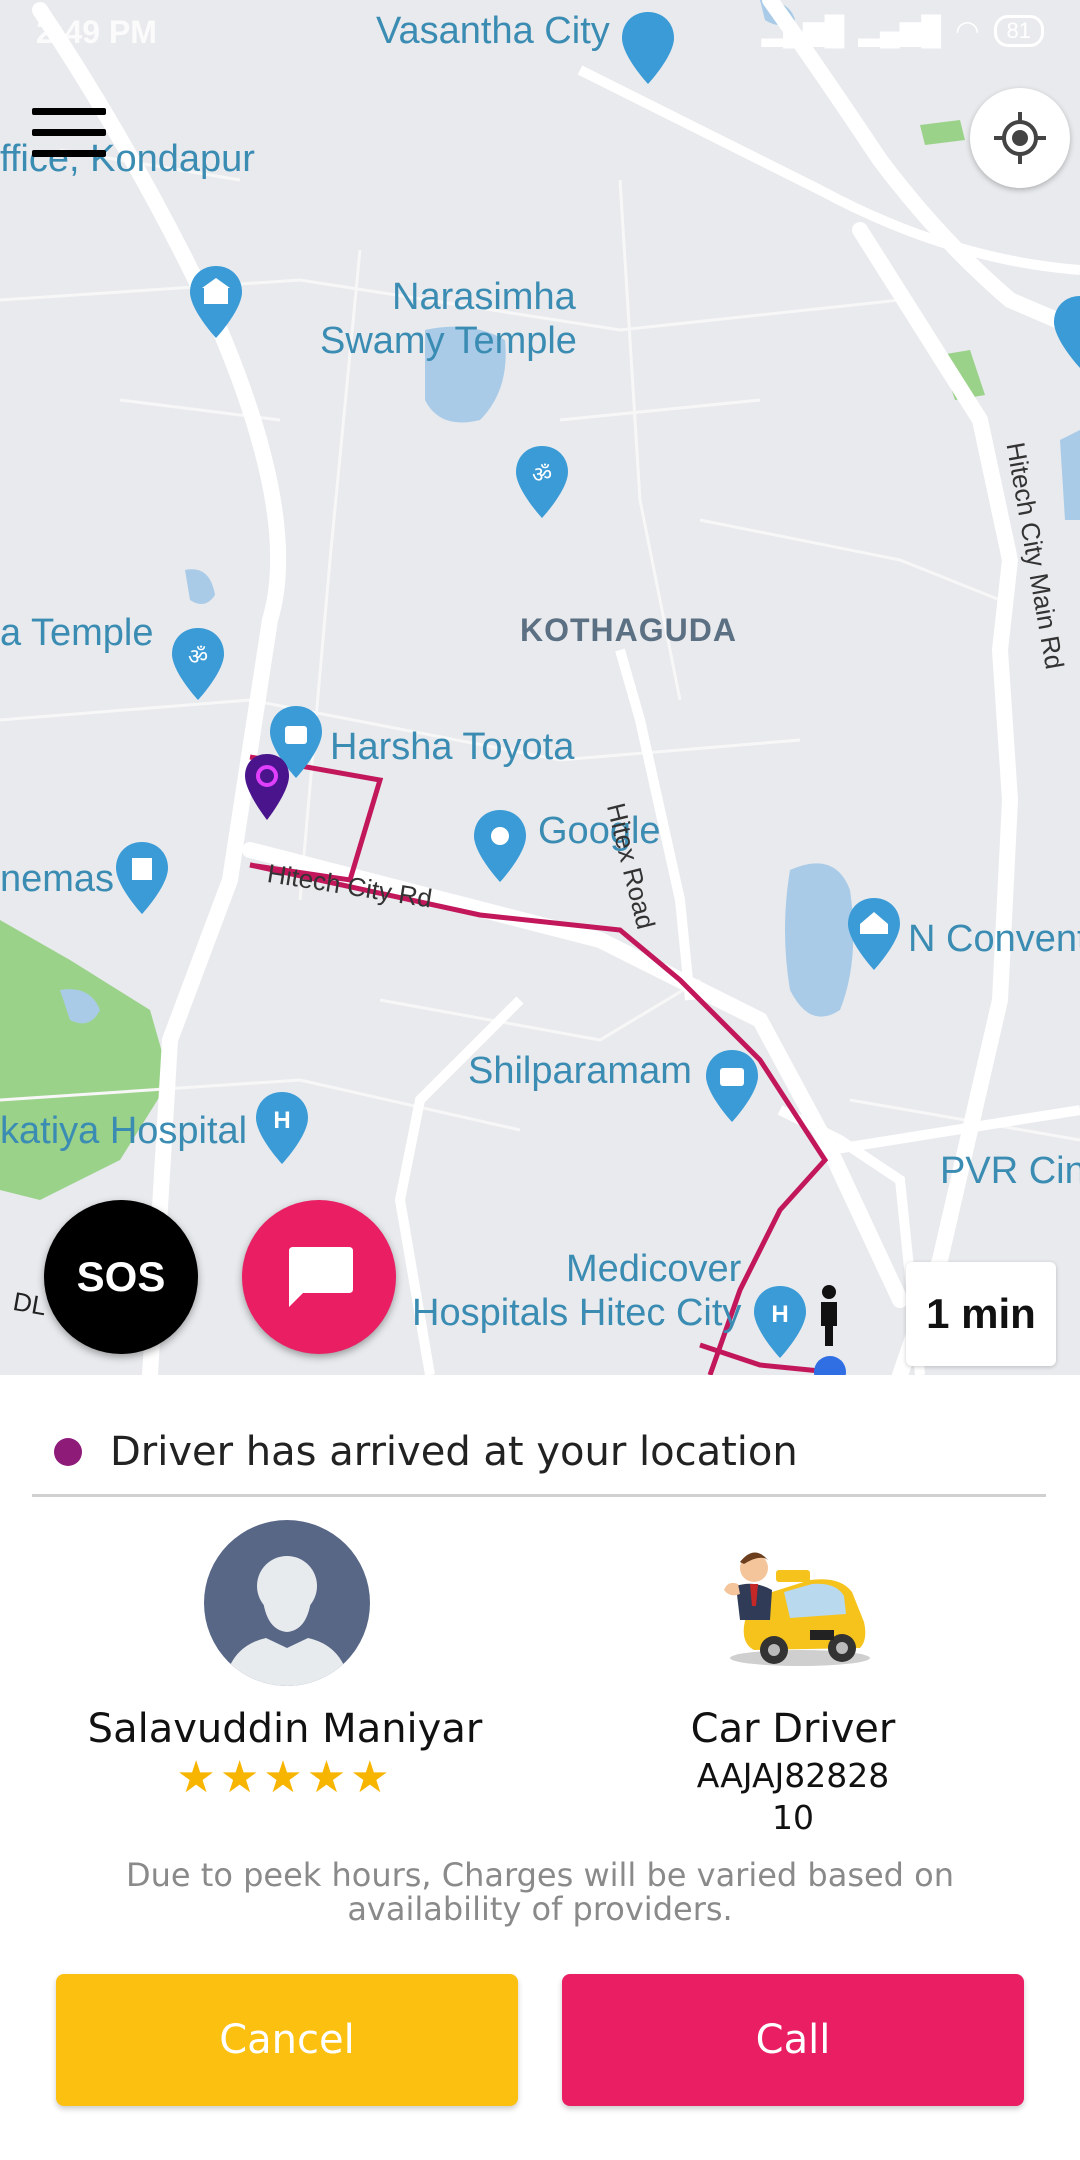 The height and width of the screenshot is (2160, 1080). I want to click on crosshair-icon, so click(1020, 138).